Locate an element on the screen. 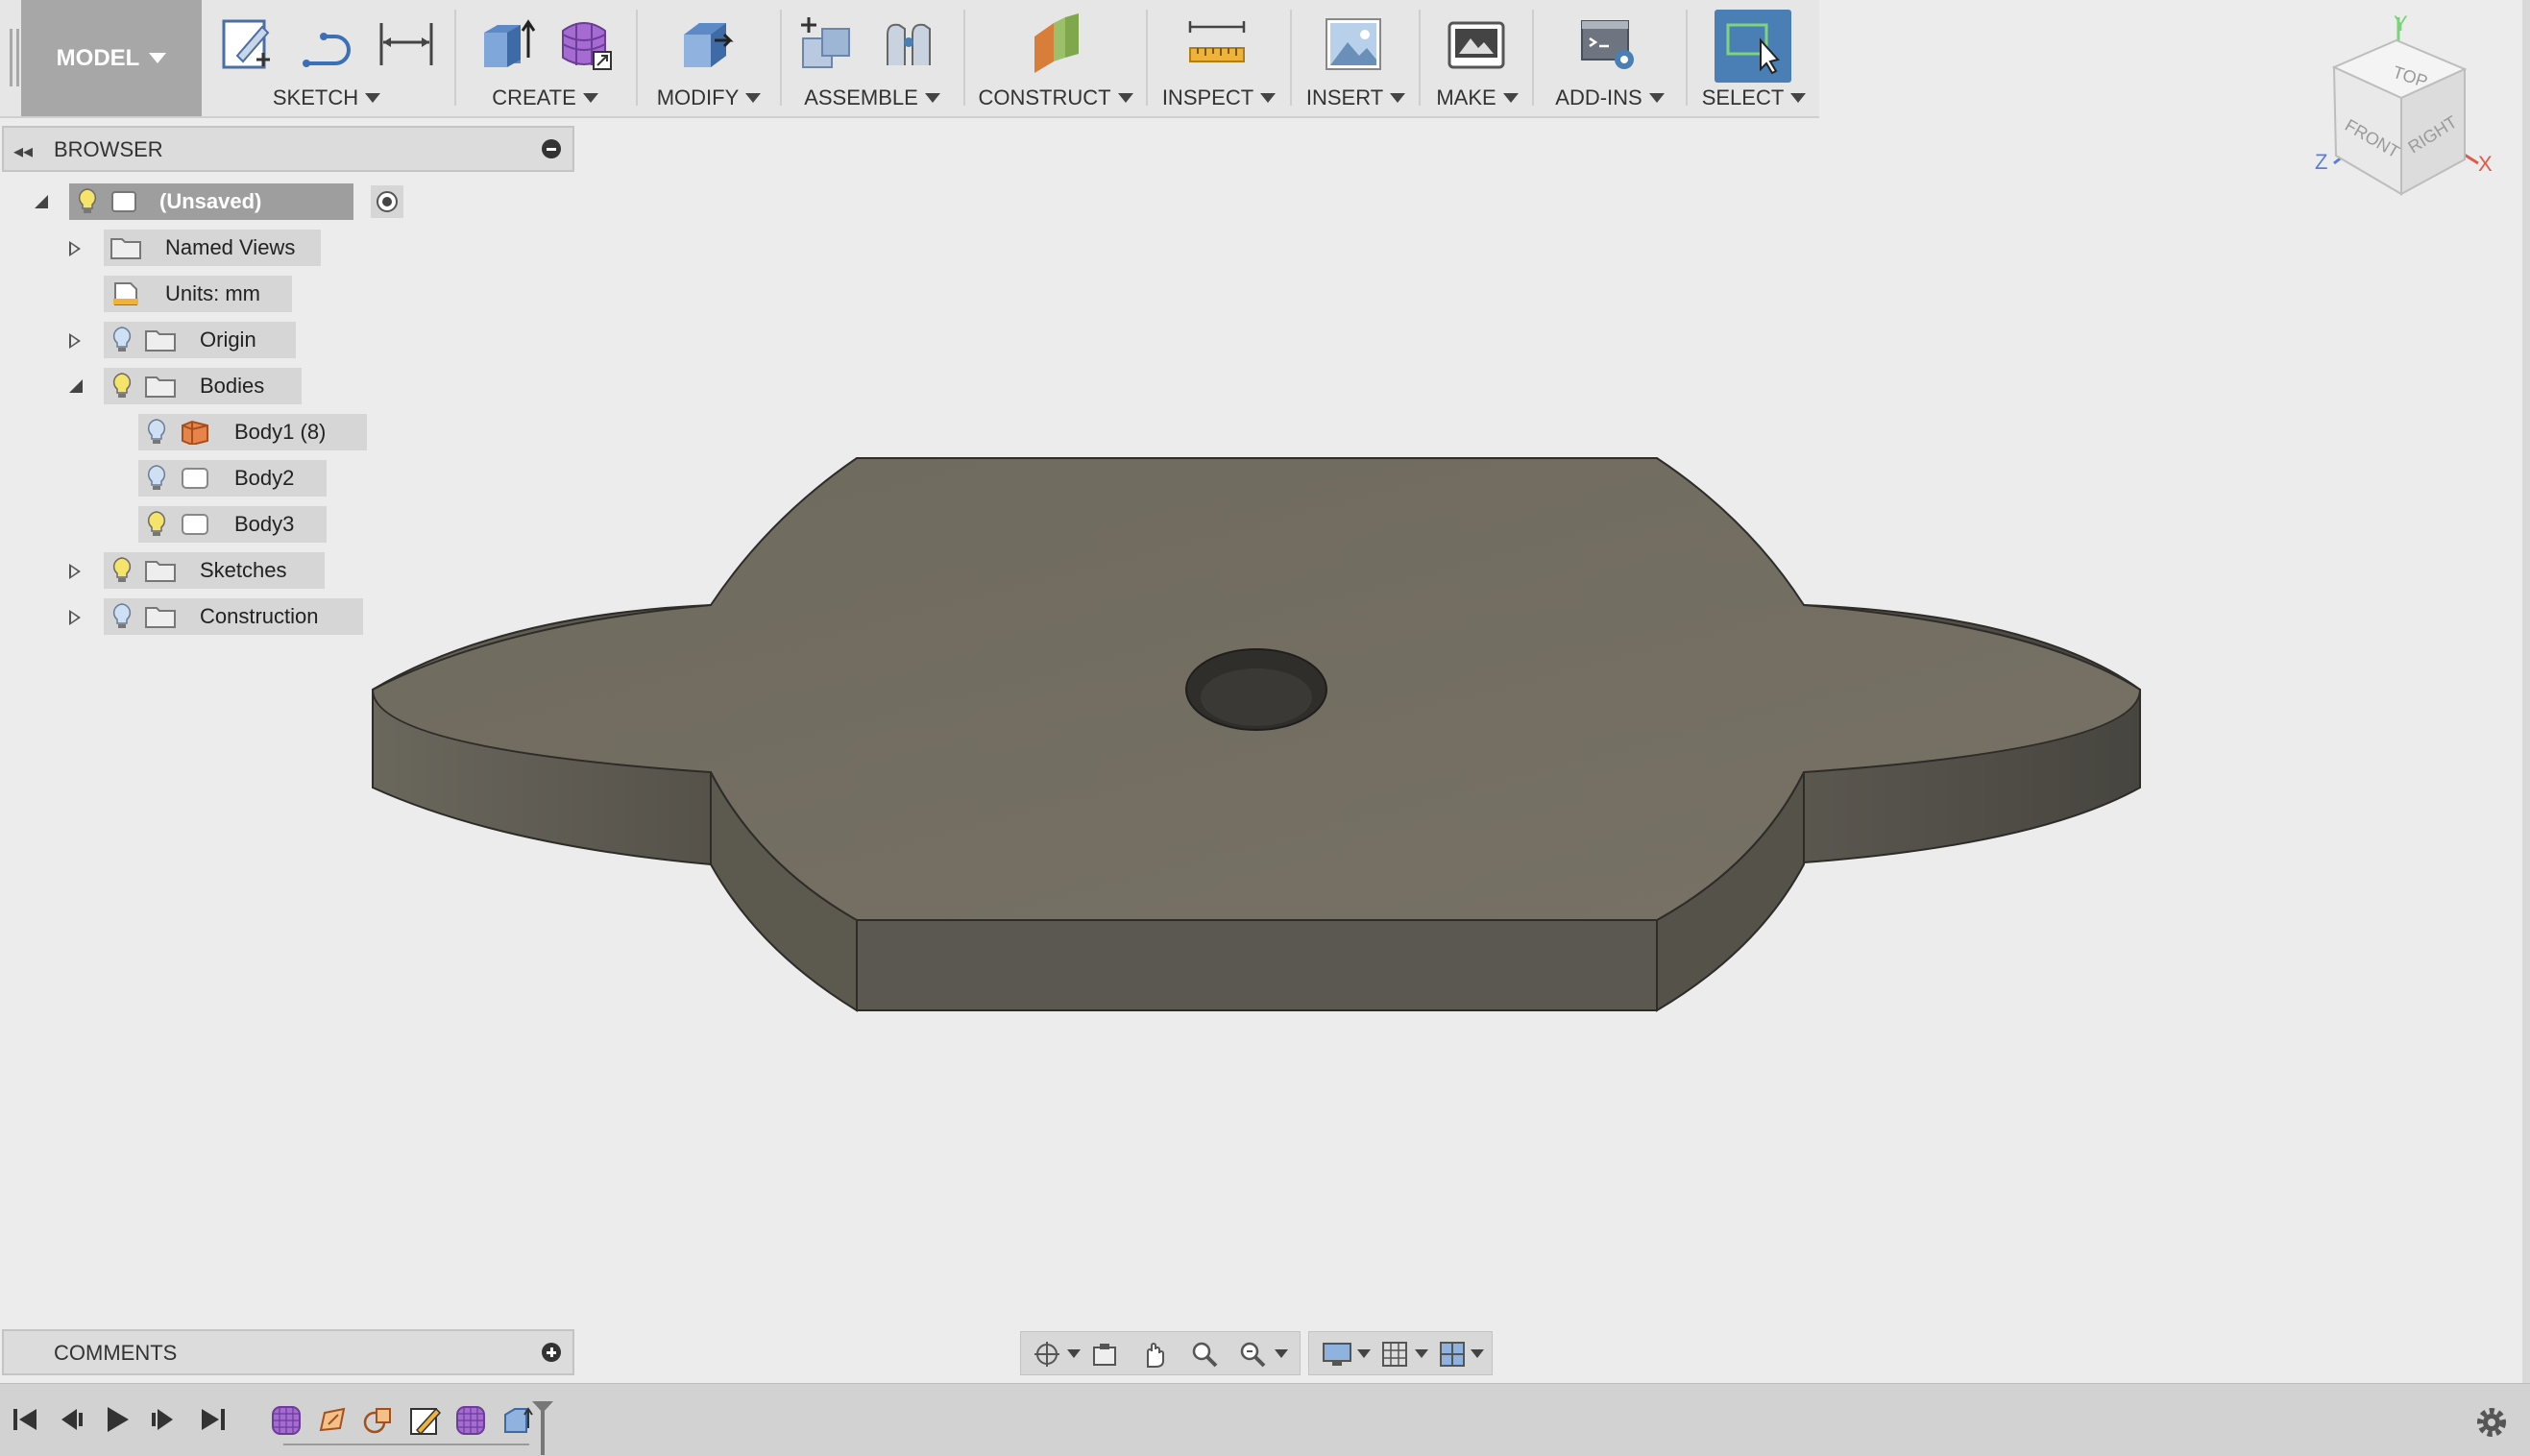  construct-menu: CONSTRUCT is located at coordinates (1055, 98).